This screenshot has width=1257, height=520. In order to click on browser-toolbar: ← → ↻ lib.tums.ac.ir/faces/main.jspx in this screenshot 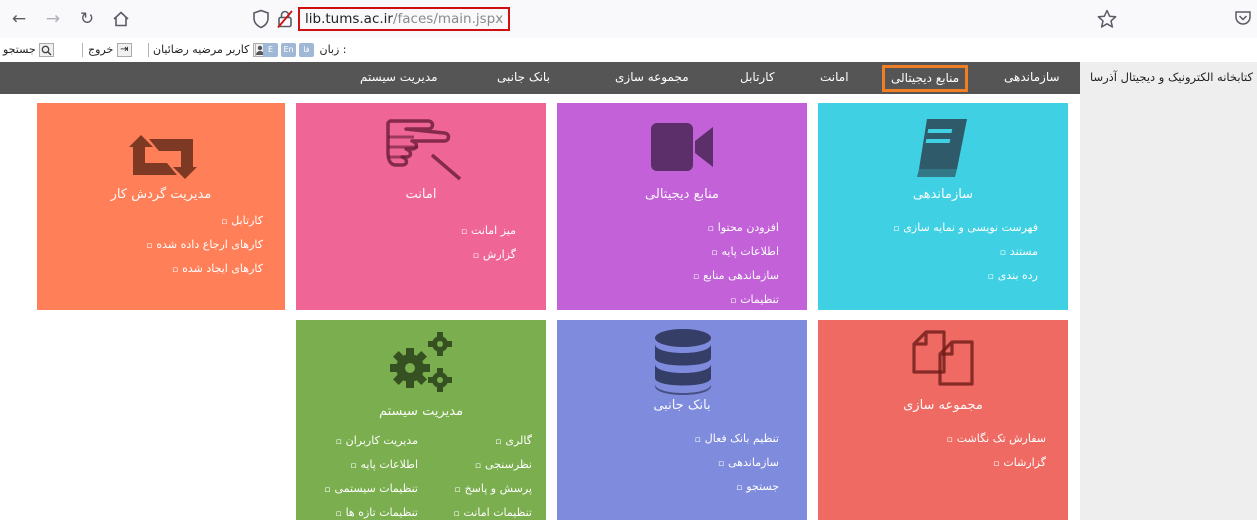, I will do `click(628, 19)`.